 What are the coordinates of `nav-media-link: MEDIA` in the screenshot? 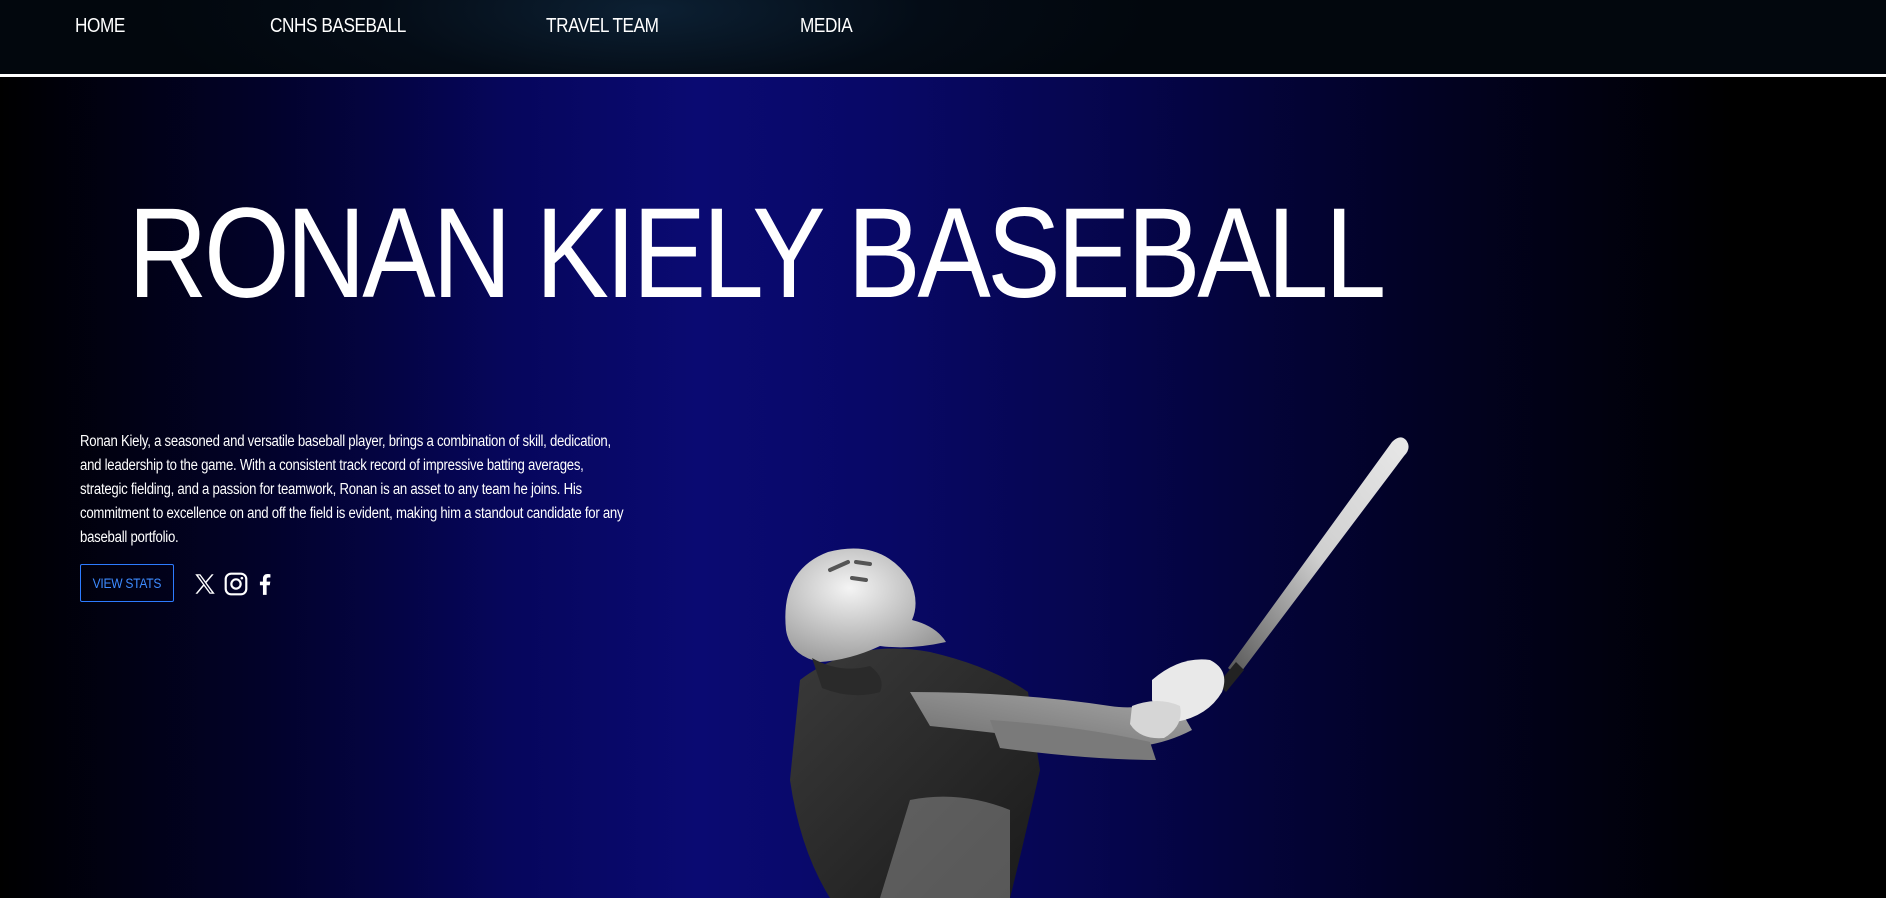 It's located at (826, 26).